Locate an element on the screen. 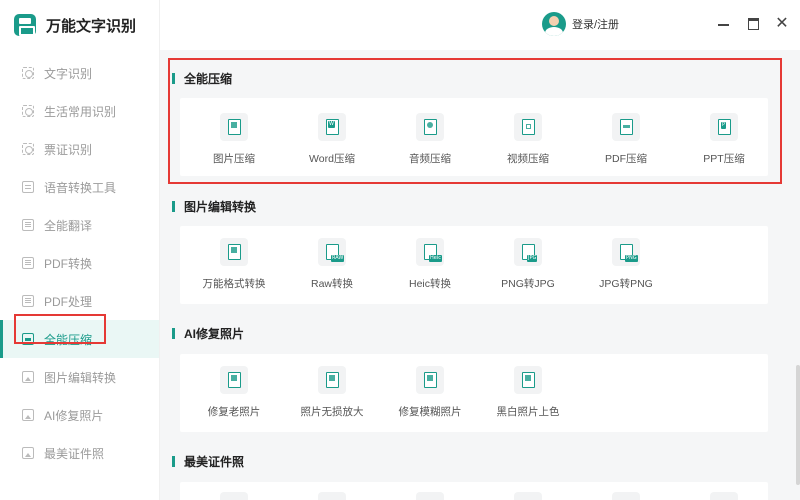  section-title-compress: 全能压缩 is located at coordinates (202, 78).